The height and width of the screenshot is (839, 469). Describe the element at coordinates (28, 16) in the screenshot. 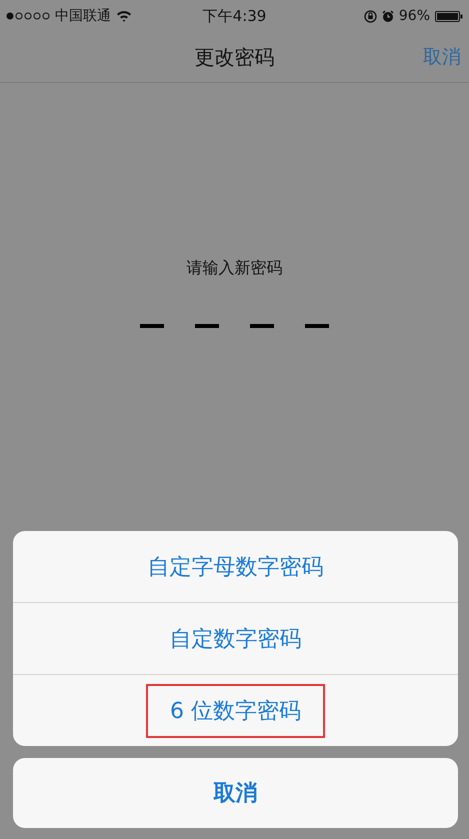

I see `signal-icon` at that location.